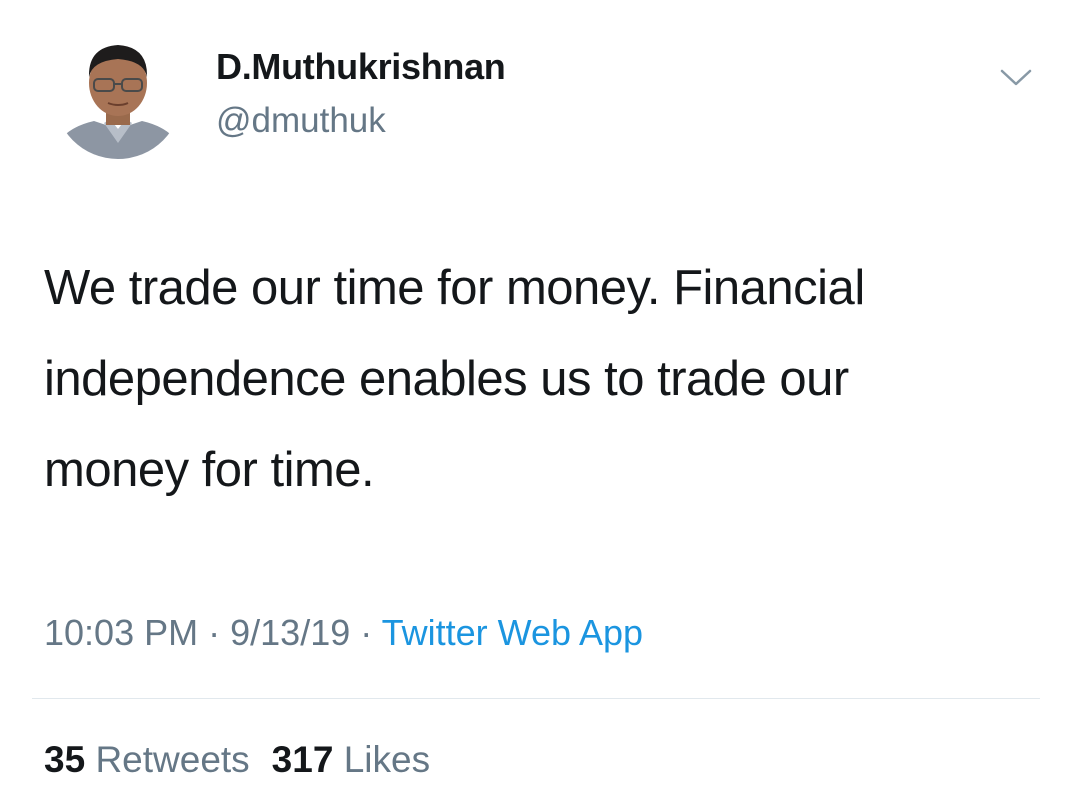 The image size is (1072, 808). What do you see at coordinates (209, 470) in the screenshot?
I see `tweet-text-line: money for time.` at bounding box center [209, 470].